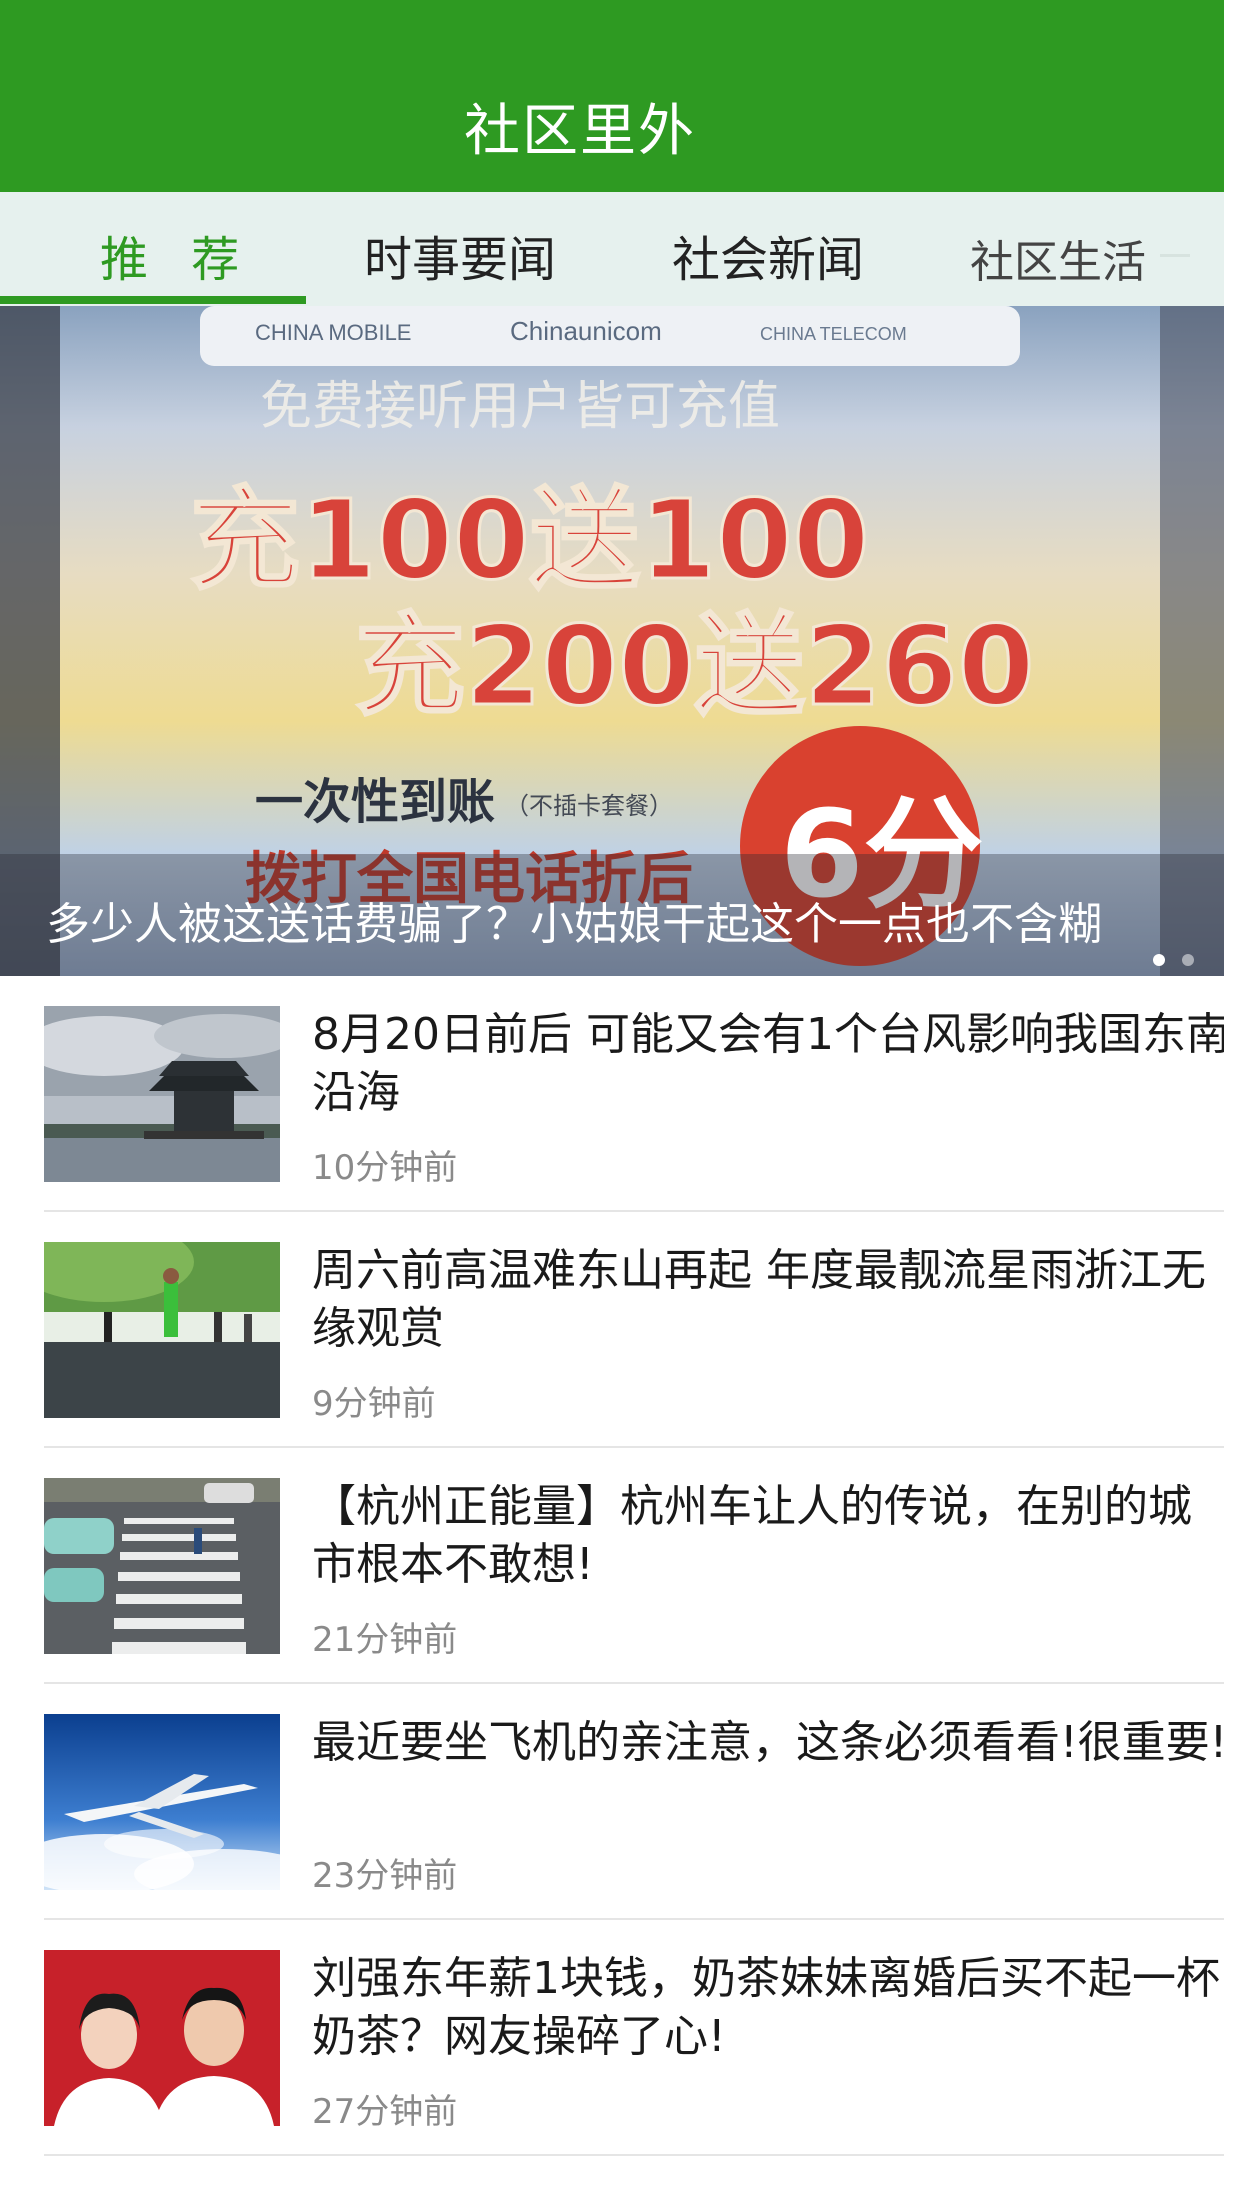  What do you see at coordinates (574, 924) in the screenshot?
I see `banner-caption: 多少人被这送话费骗了？小姑娘干起这个一点也不含糊` at bounding box center [574, 924].